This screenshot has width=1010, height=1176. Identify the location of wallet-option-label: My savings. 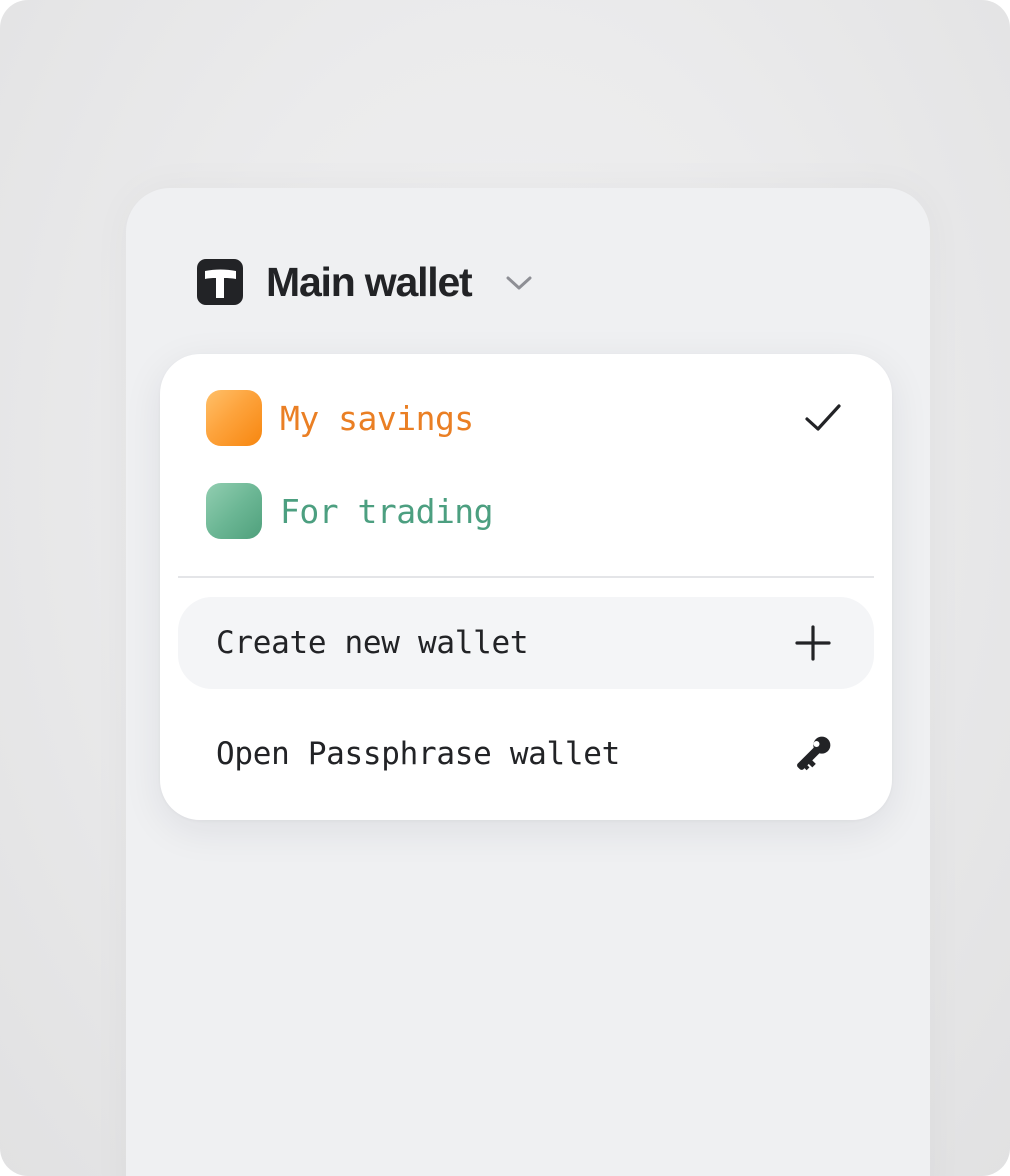
(377, 418).